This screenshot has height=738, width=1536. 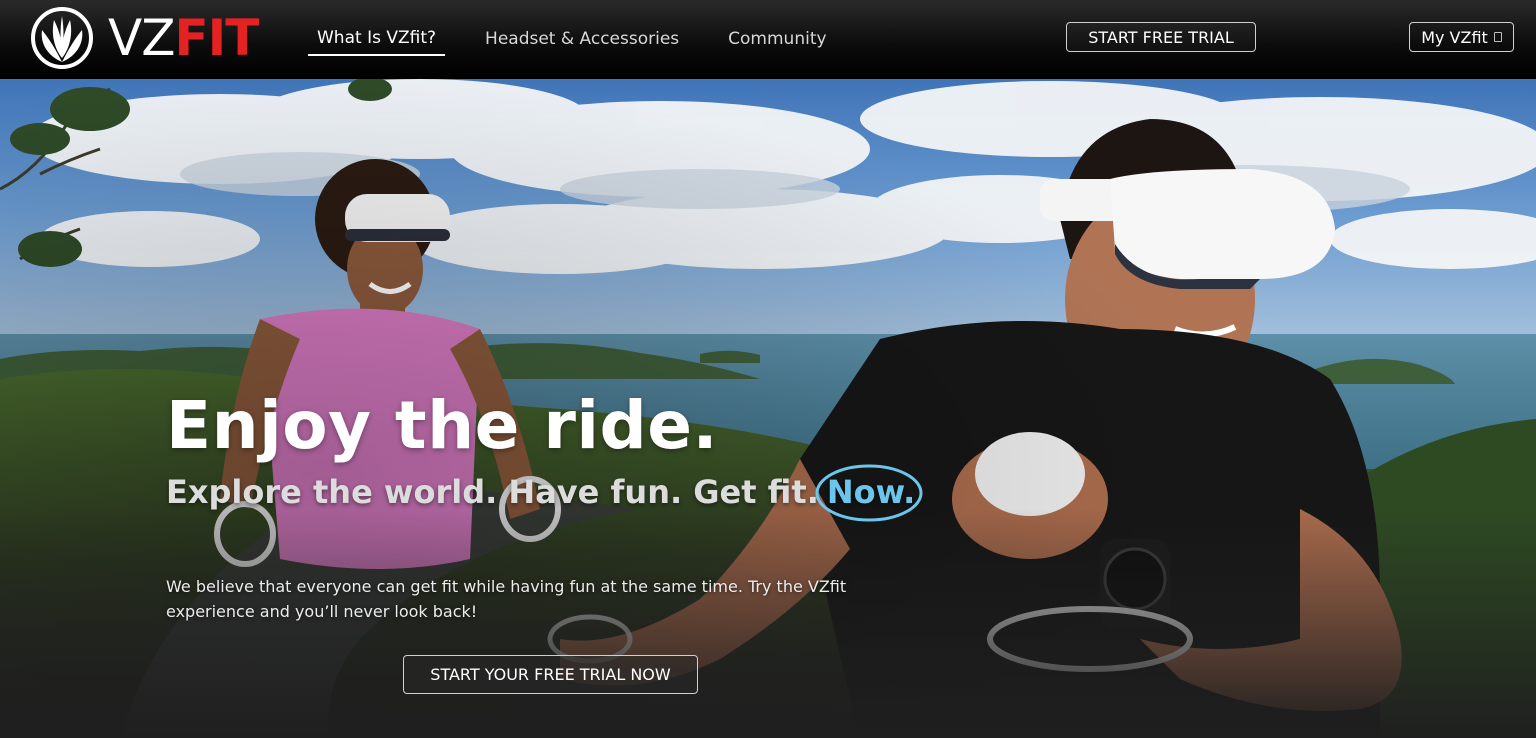 What do you see at coordinates (216, 38) in the screenshot?
I see `logo-wordmark-fit: FIT` at bounding box center [216, 38].